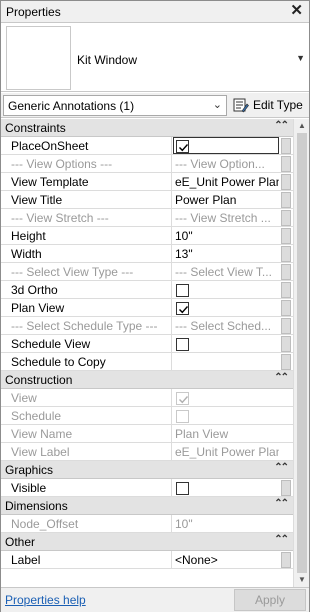  What do you see at coordinates (26, 560) in the screenshot?
I see `property-name: Label` at bounding box center [26, 560].